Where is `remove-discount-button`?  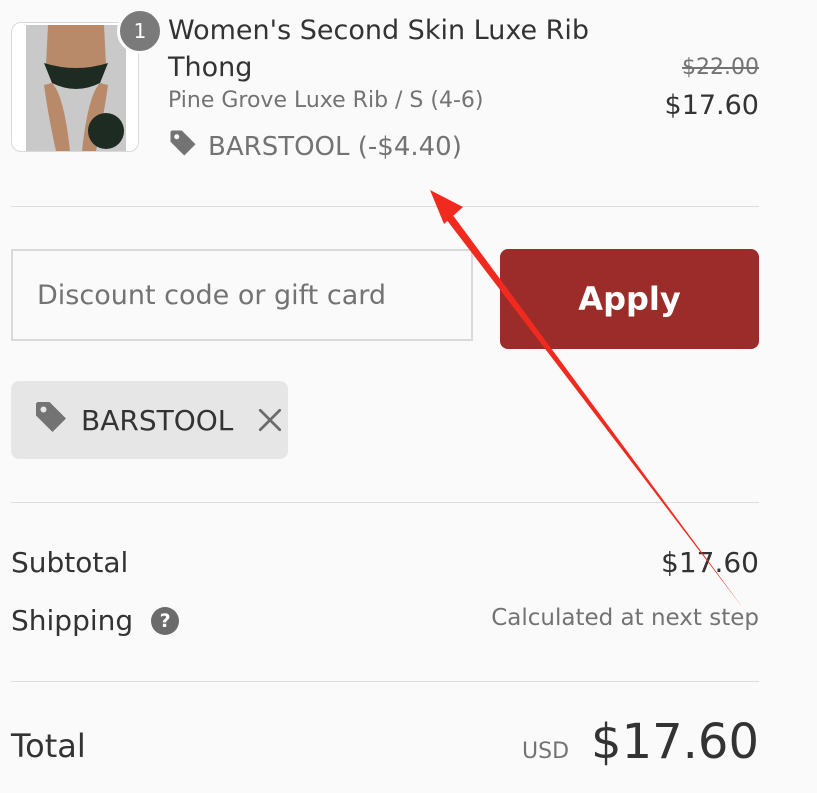
remove-discount-button is located at coordinates (270, 420).